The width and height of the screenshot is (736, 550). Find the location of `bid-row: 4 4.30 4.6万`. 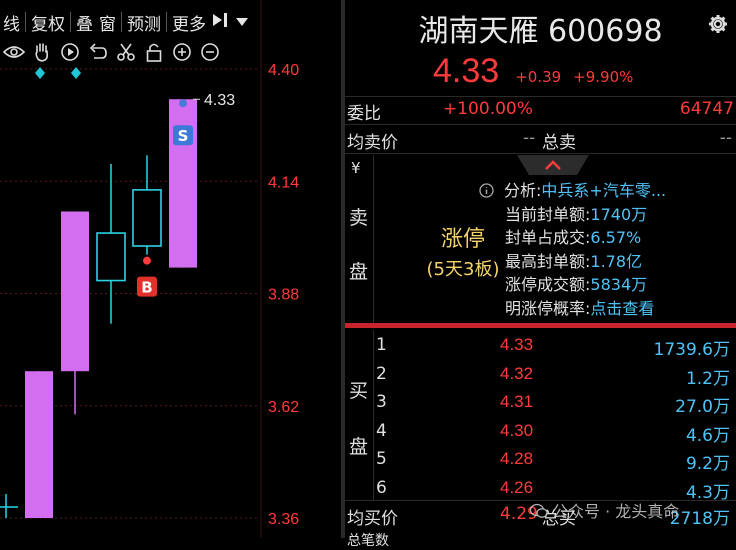

bid-row: 4 4.30 4.6万 is located at coordinates (540, 432).